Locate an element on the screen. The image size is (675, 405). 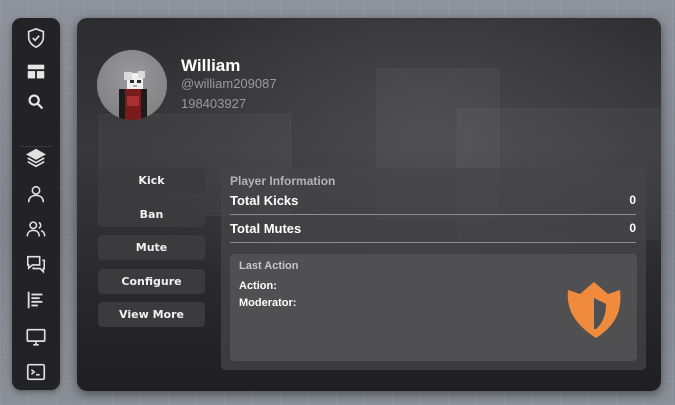
shield-icon is located at coordinates (36, 38).